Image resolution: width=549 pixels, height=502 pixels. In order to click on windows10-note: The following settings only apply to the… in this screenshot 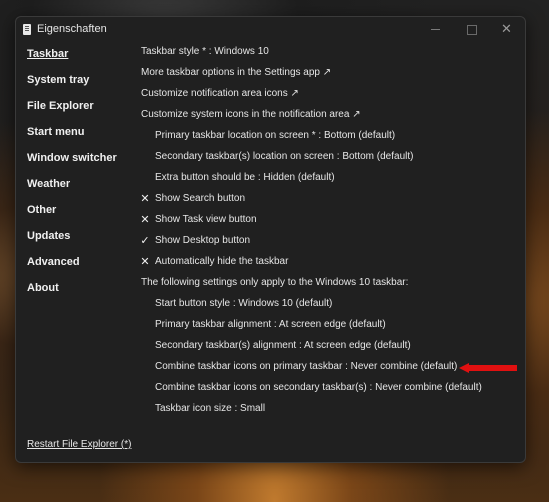, I will do `click(275, 282)`.